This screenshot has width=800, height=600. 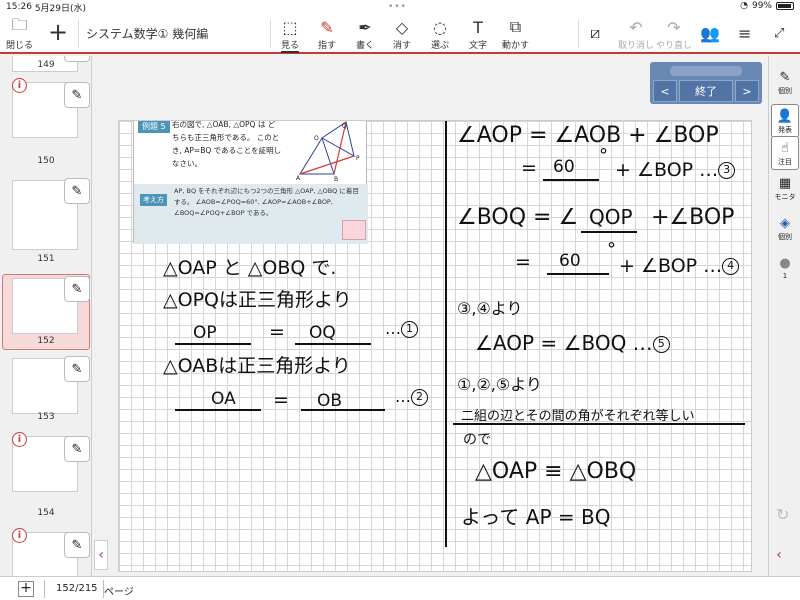 I want to click on triangle-figure: Q O A B P, so click(x=328, y=151).